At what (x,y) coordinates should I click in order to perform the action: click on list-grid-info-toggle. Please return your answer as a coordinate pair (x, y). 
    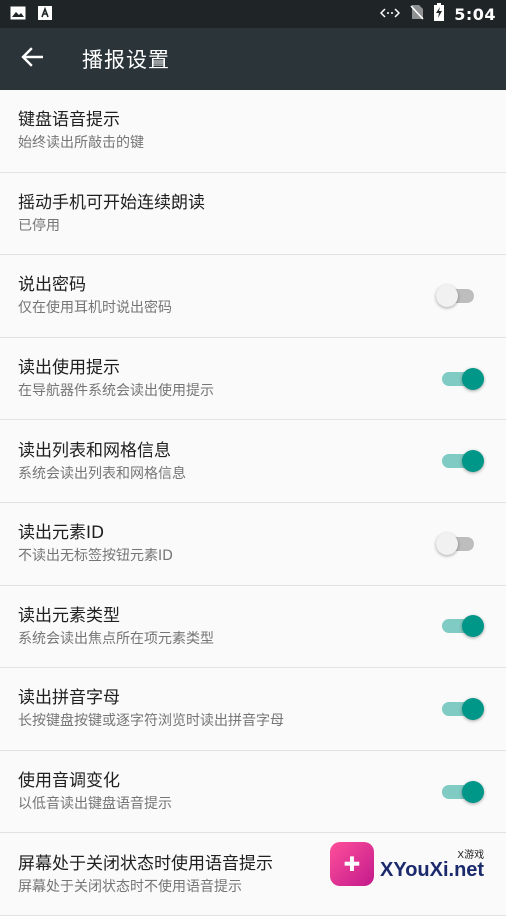
    Looking at the image, I should click on (461, 461).